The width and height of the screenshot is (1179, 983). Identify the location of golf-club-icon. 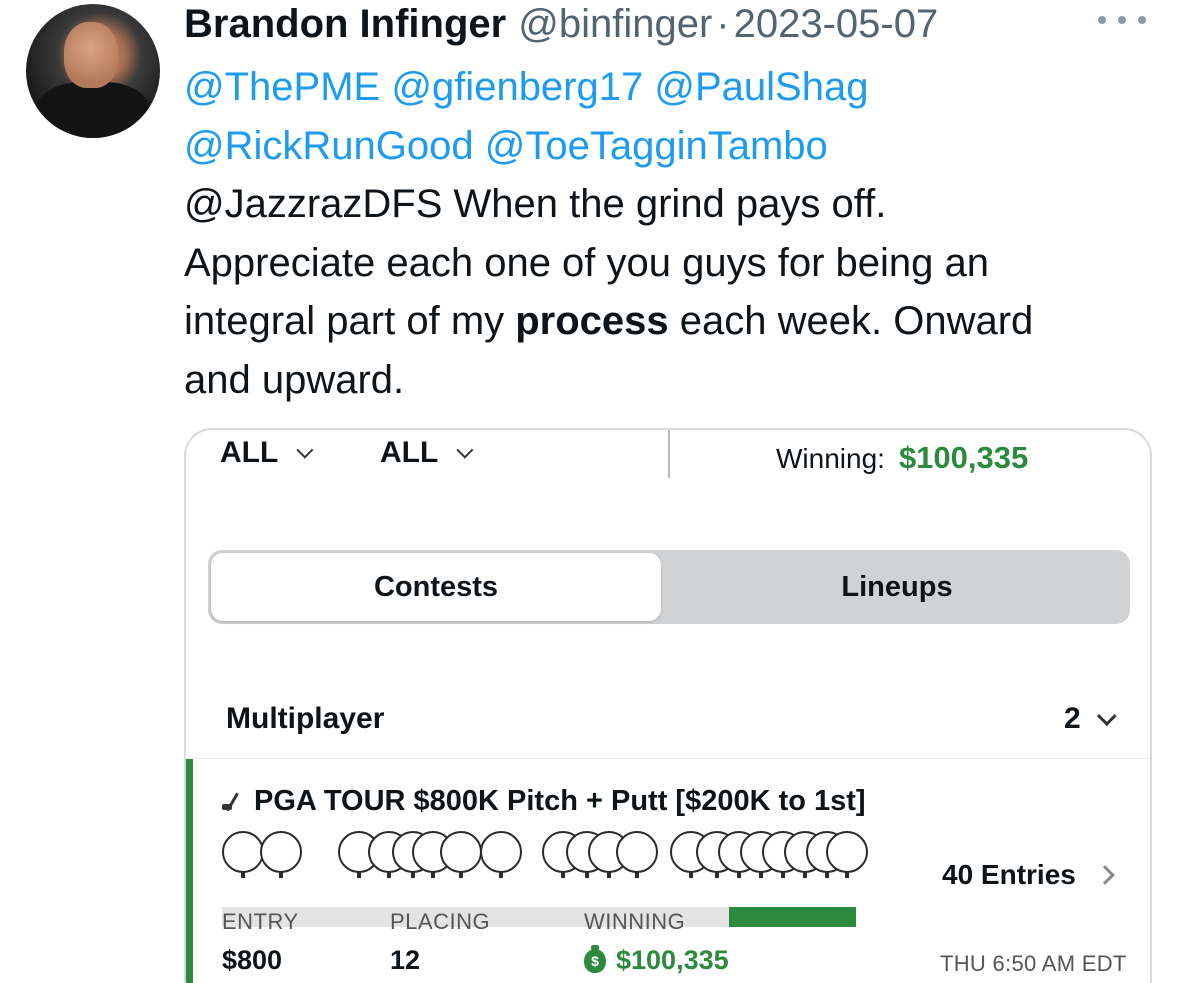
(232, 802).